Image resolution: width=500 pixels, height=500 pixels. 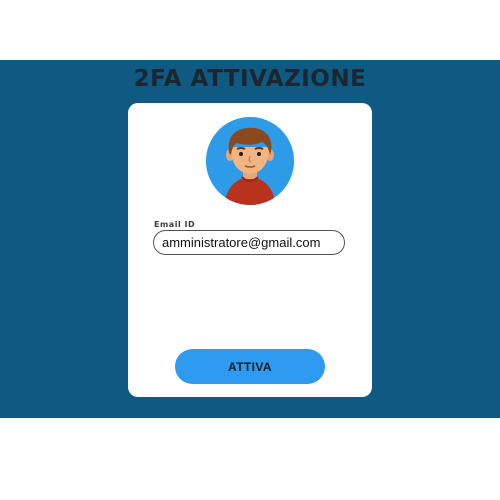 What do you see at coordinates (249, 242) in the screenshot?
I see `email-field` at bounding box center [249, 242].